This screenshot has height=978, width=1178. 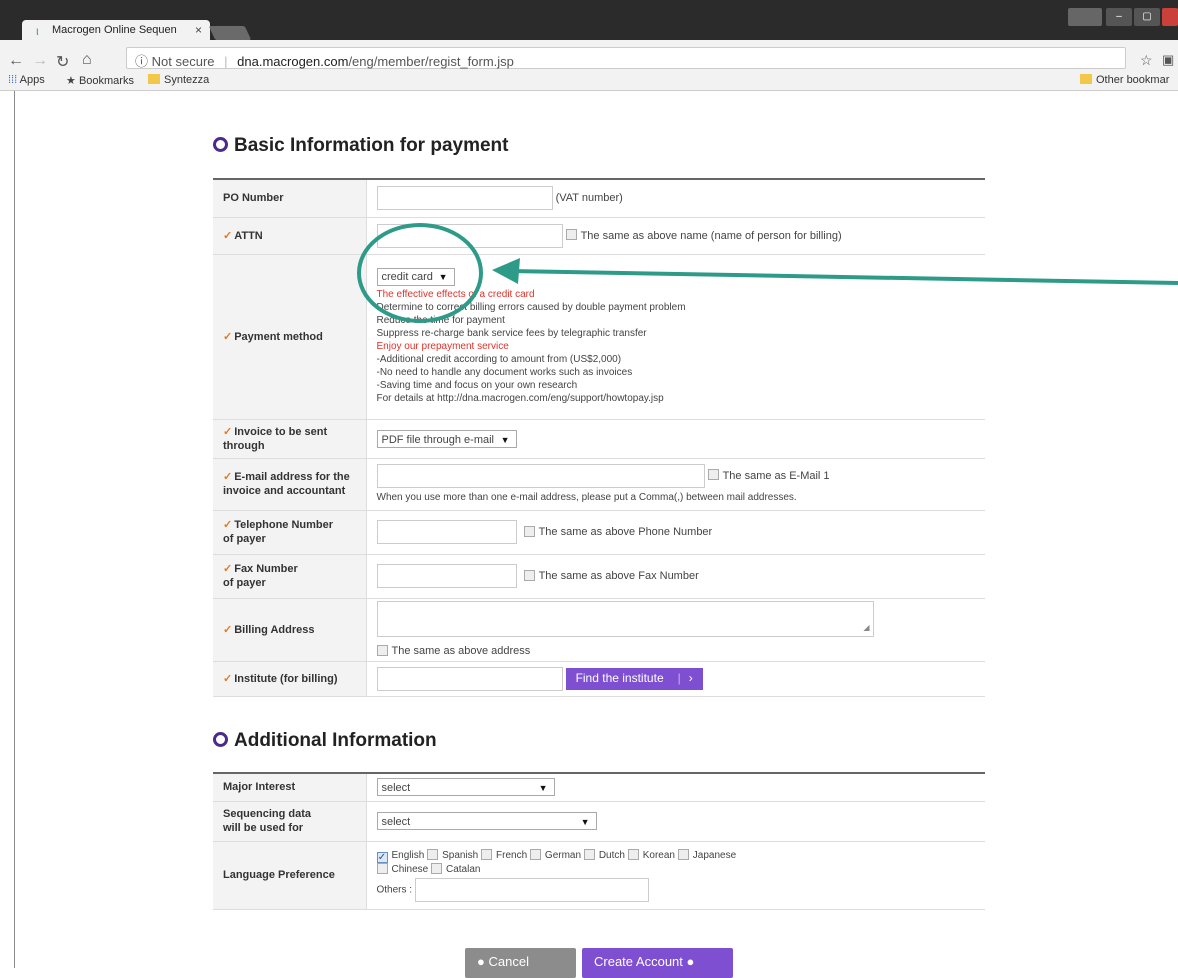 What do you see at coordinates (433, 854) in the screenshot?
I see `lang-spanish-checkbox` at bounding box center [433, 854].